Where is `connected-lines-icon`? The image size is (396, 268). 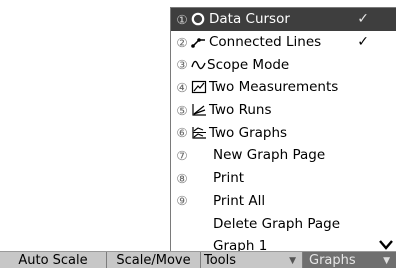
connected-lines-icon is located at coordinates (201, 42).